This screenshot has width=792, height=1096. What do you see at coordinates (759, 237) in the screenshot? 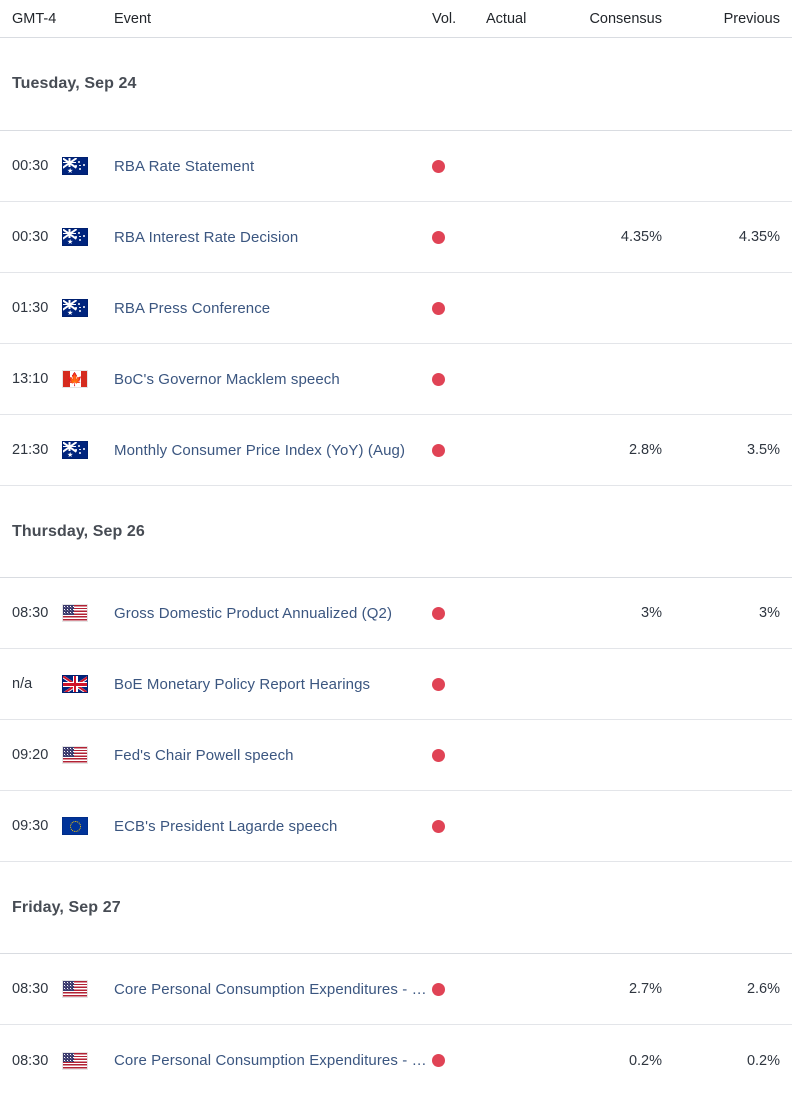
I see `event-previous-value: 4.35%` at bounding box center [759, 237].